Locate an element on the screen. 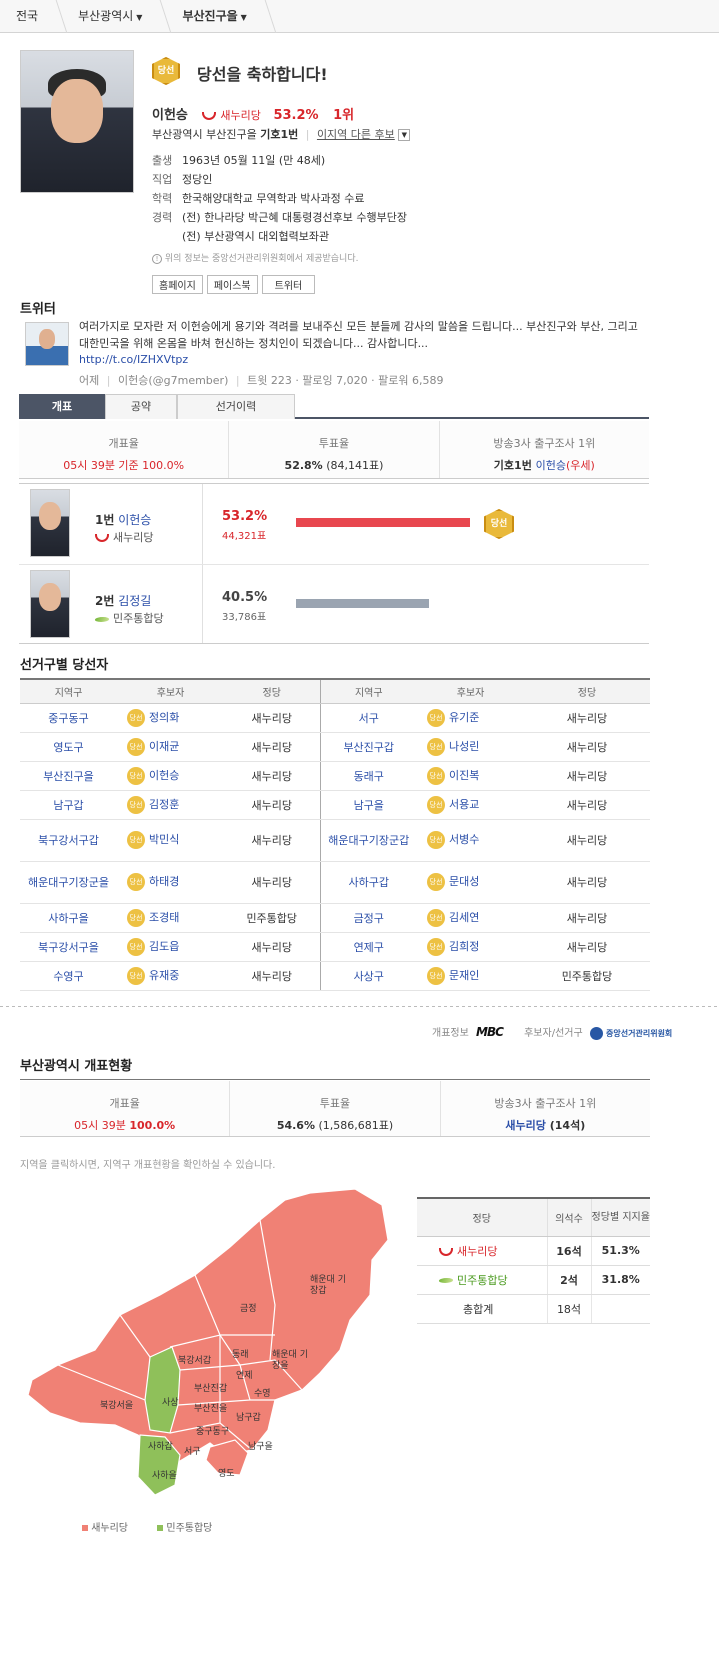  winner-district: 서구 is located at coordinates (369, 718).